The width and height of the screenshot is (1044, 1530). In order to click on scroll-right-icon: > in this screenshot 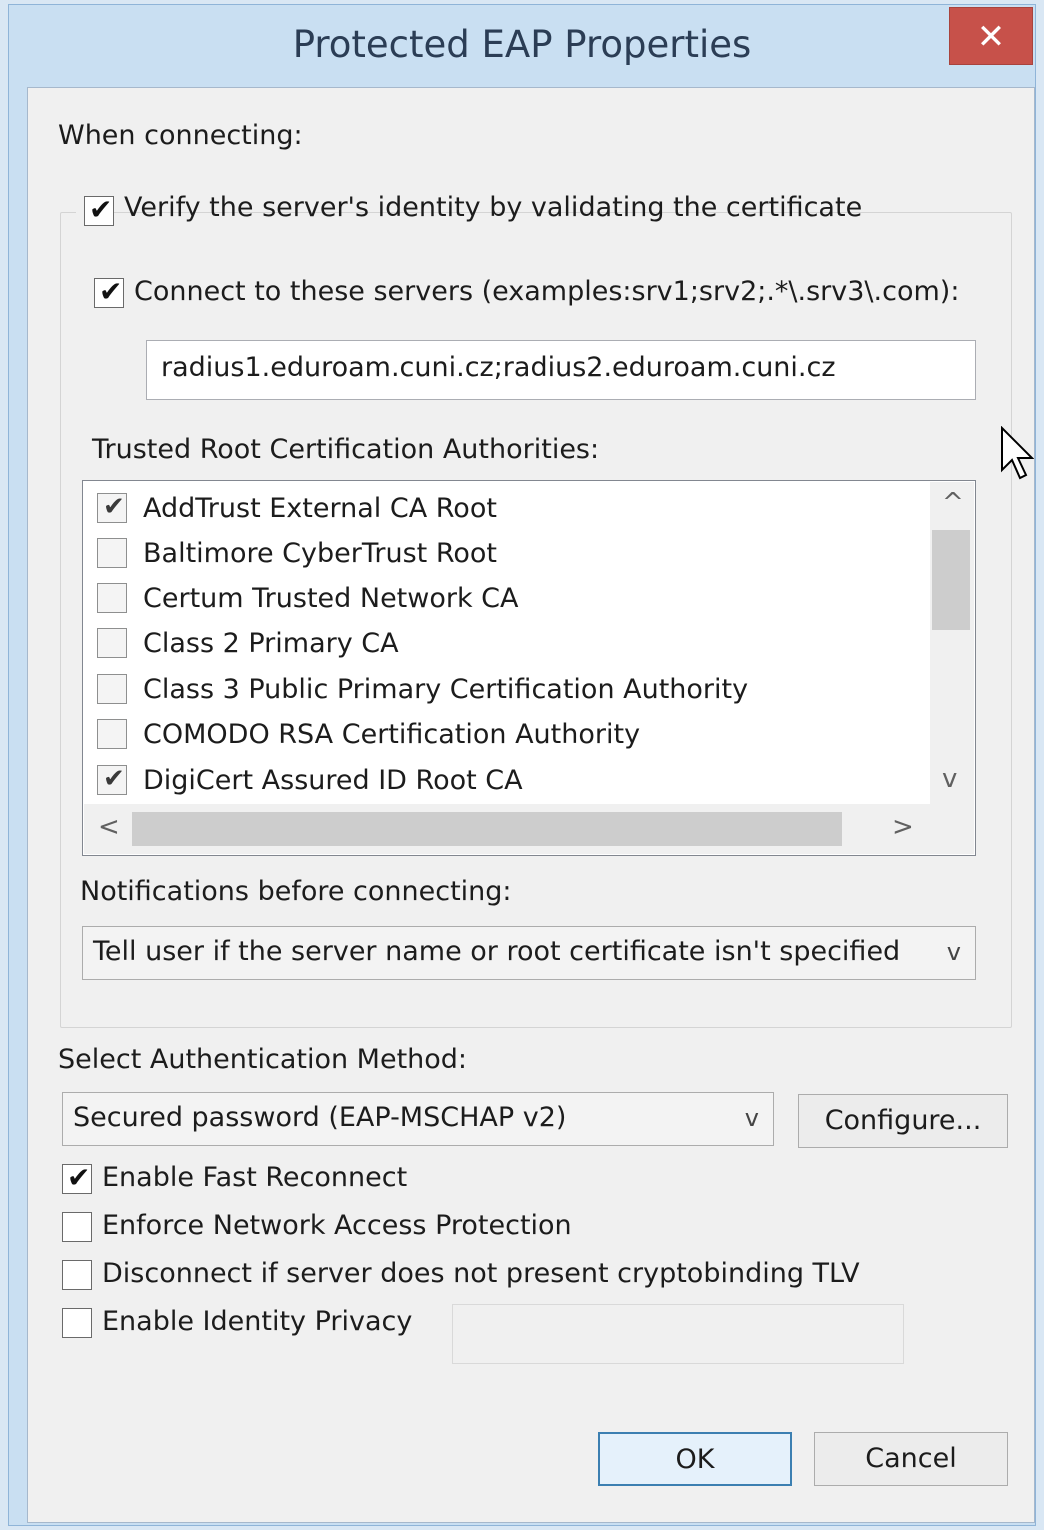, I will do `click(903, 827)`.